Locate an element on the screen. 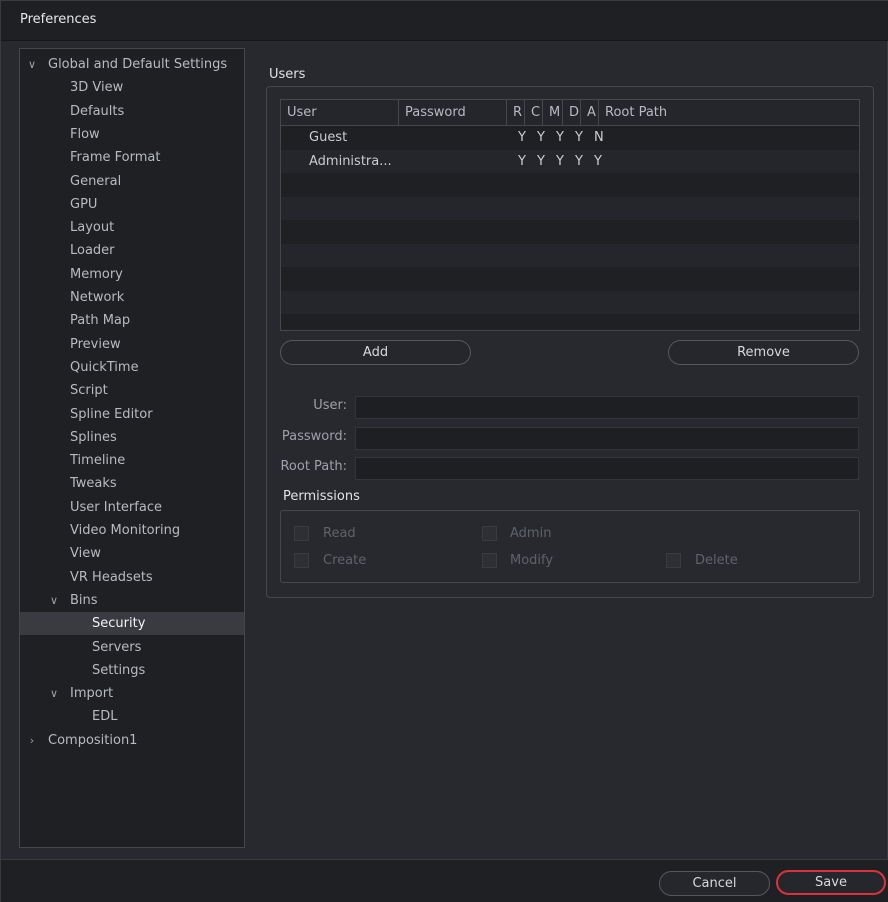 The width and height of the screenshot is (888, 902). password-field-label: Password: is located at coordinates (314, 436).